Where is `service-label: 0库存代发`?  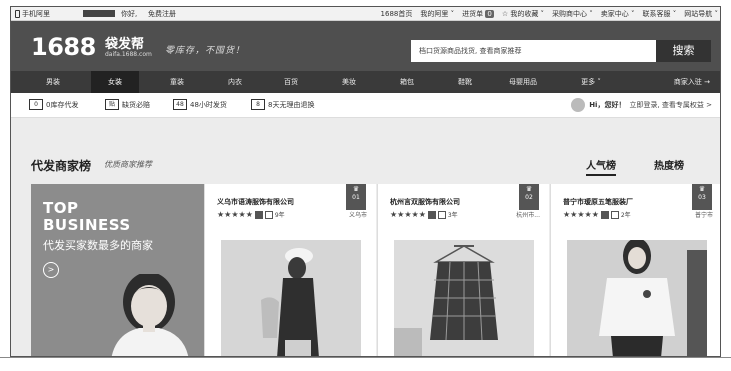
service-label: 0库存代发 is located at coordinates (62, 104).